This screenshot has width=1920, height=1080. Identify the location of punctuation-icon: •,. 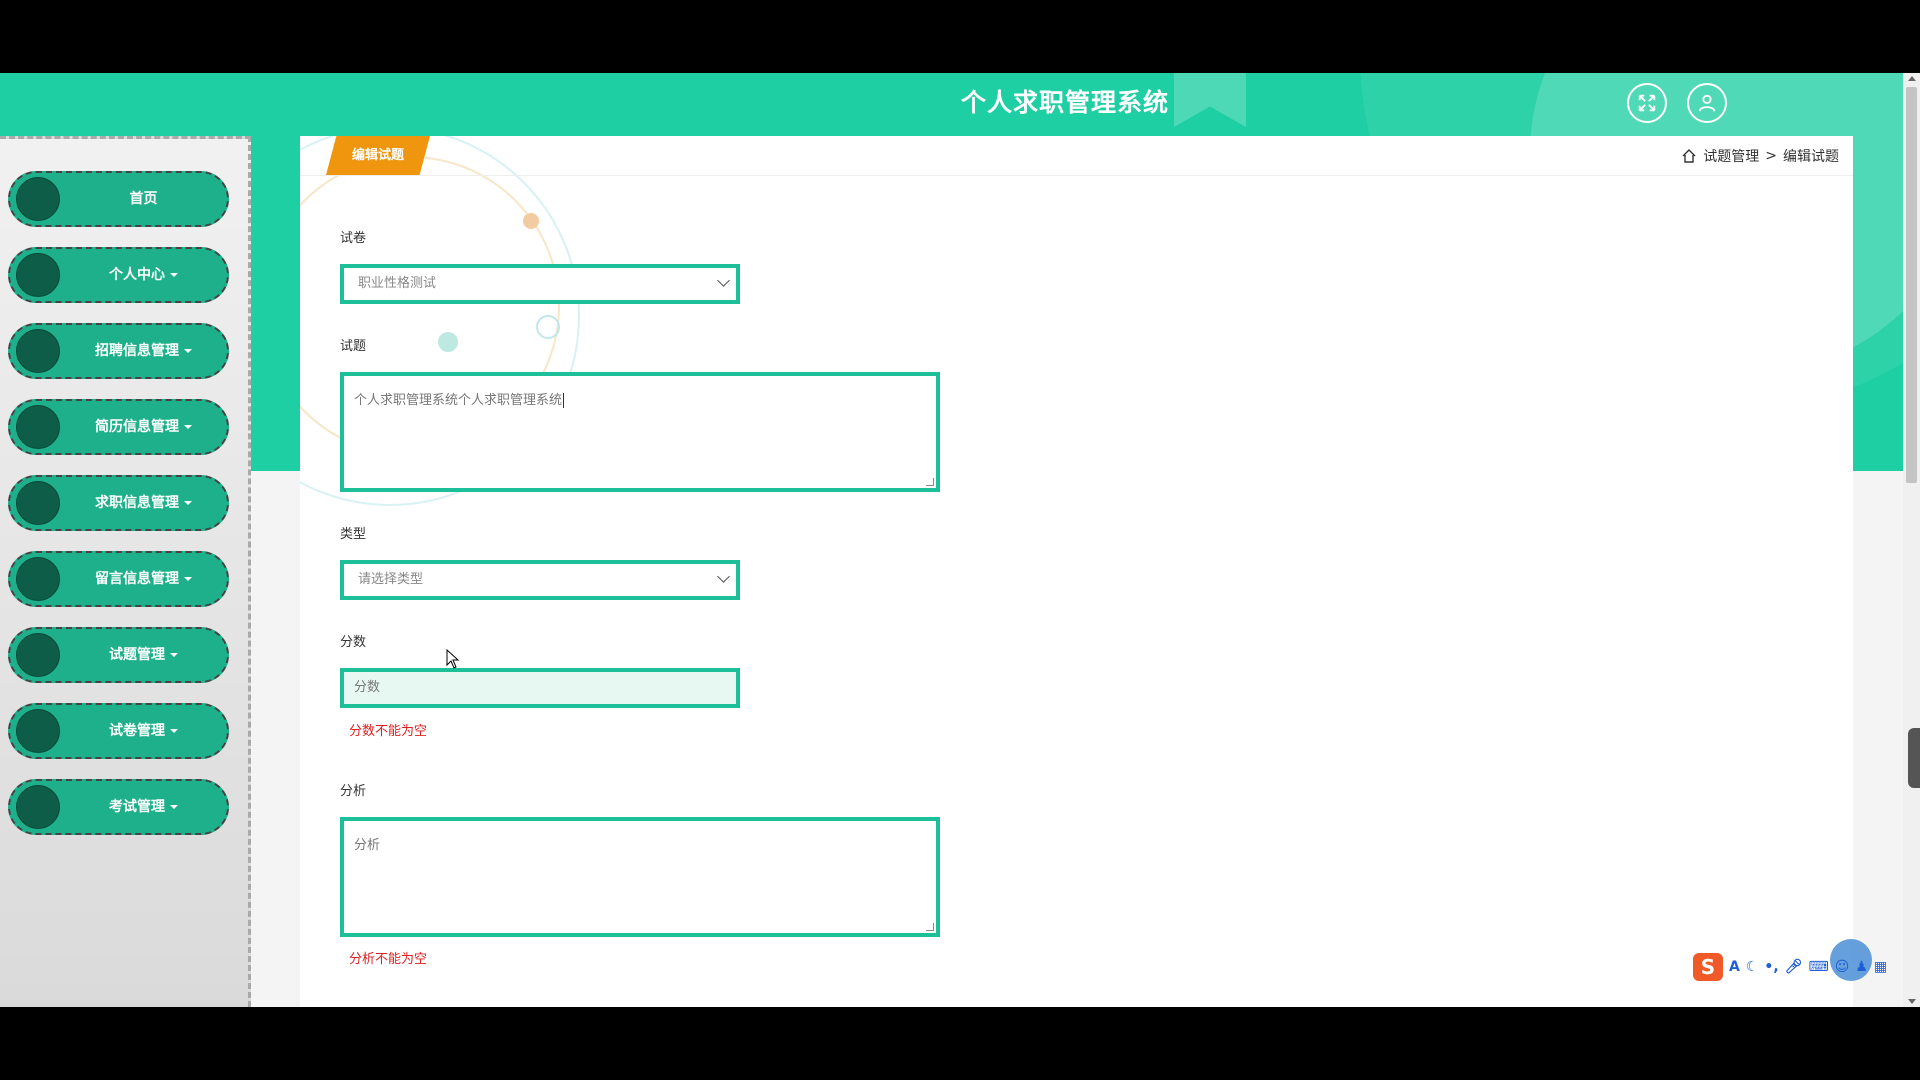
(1771, 967).